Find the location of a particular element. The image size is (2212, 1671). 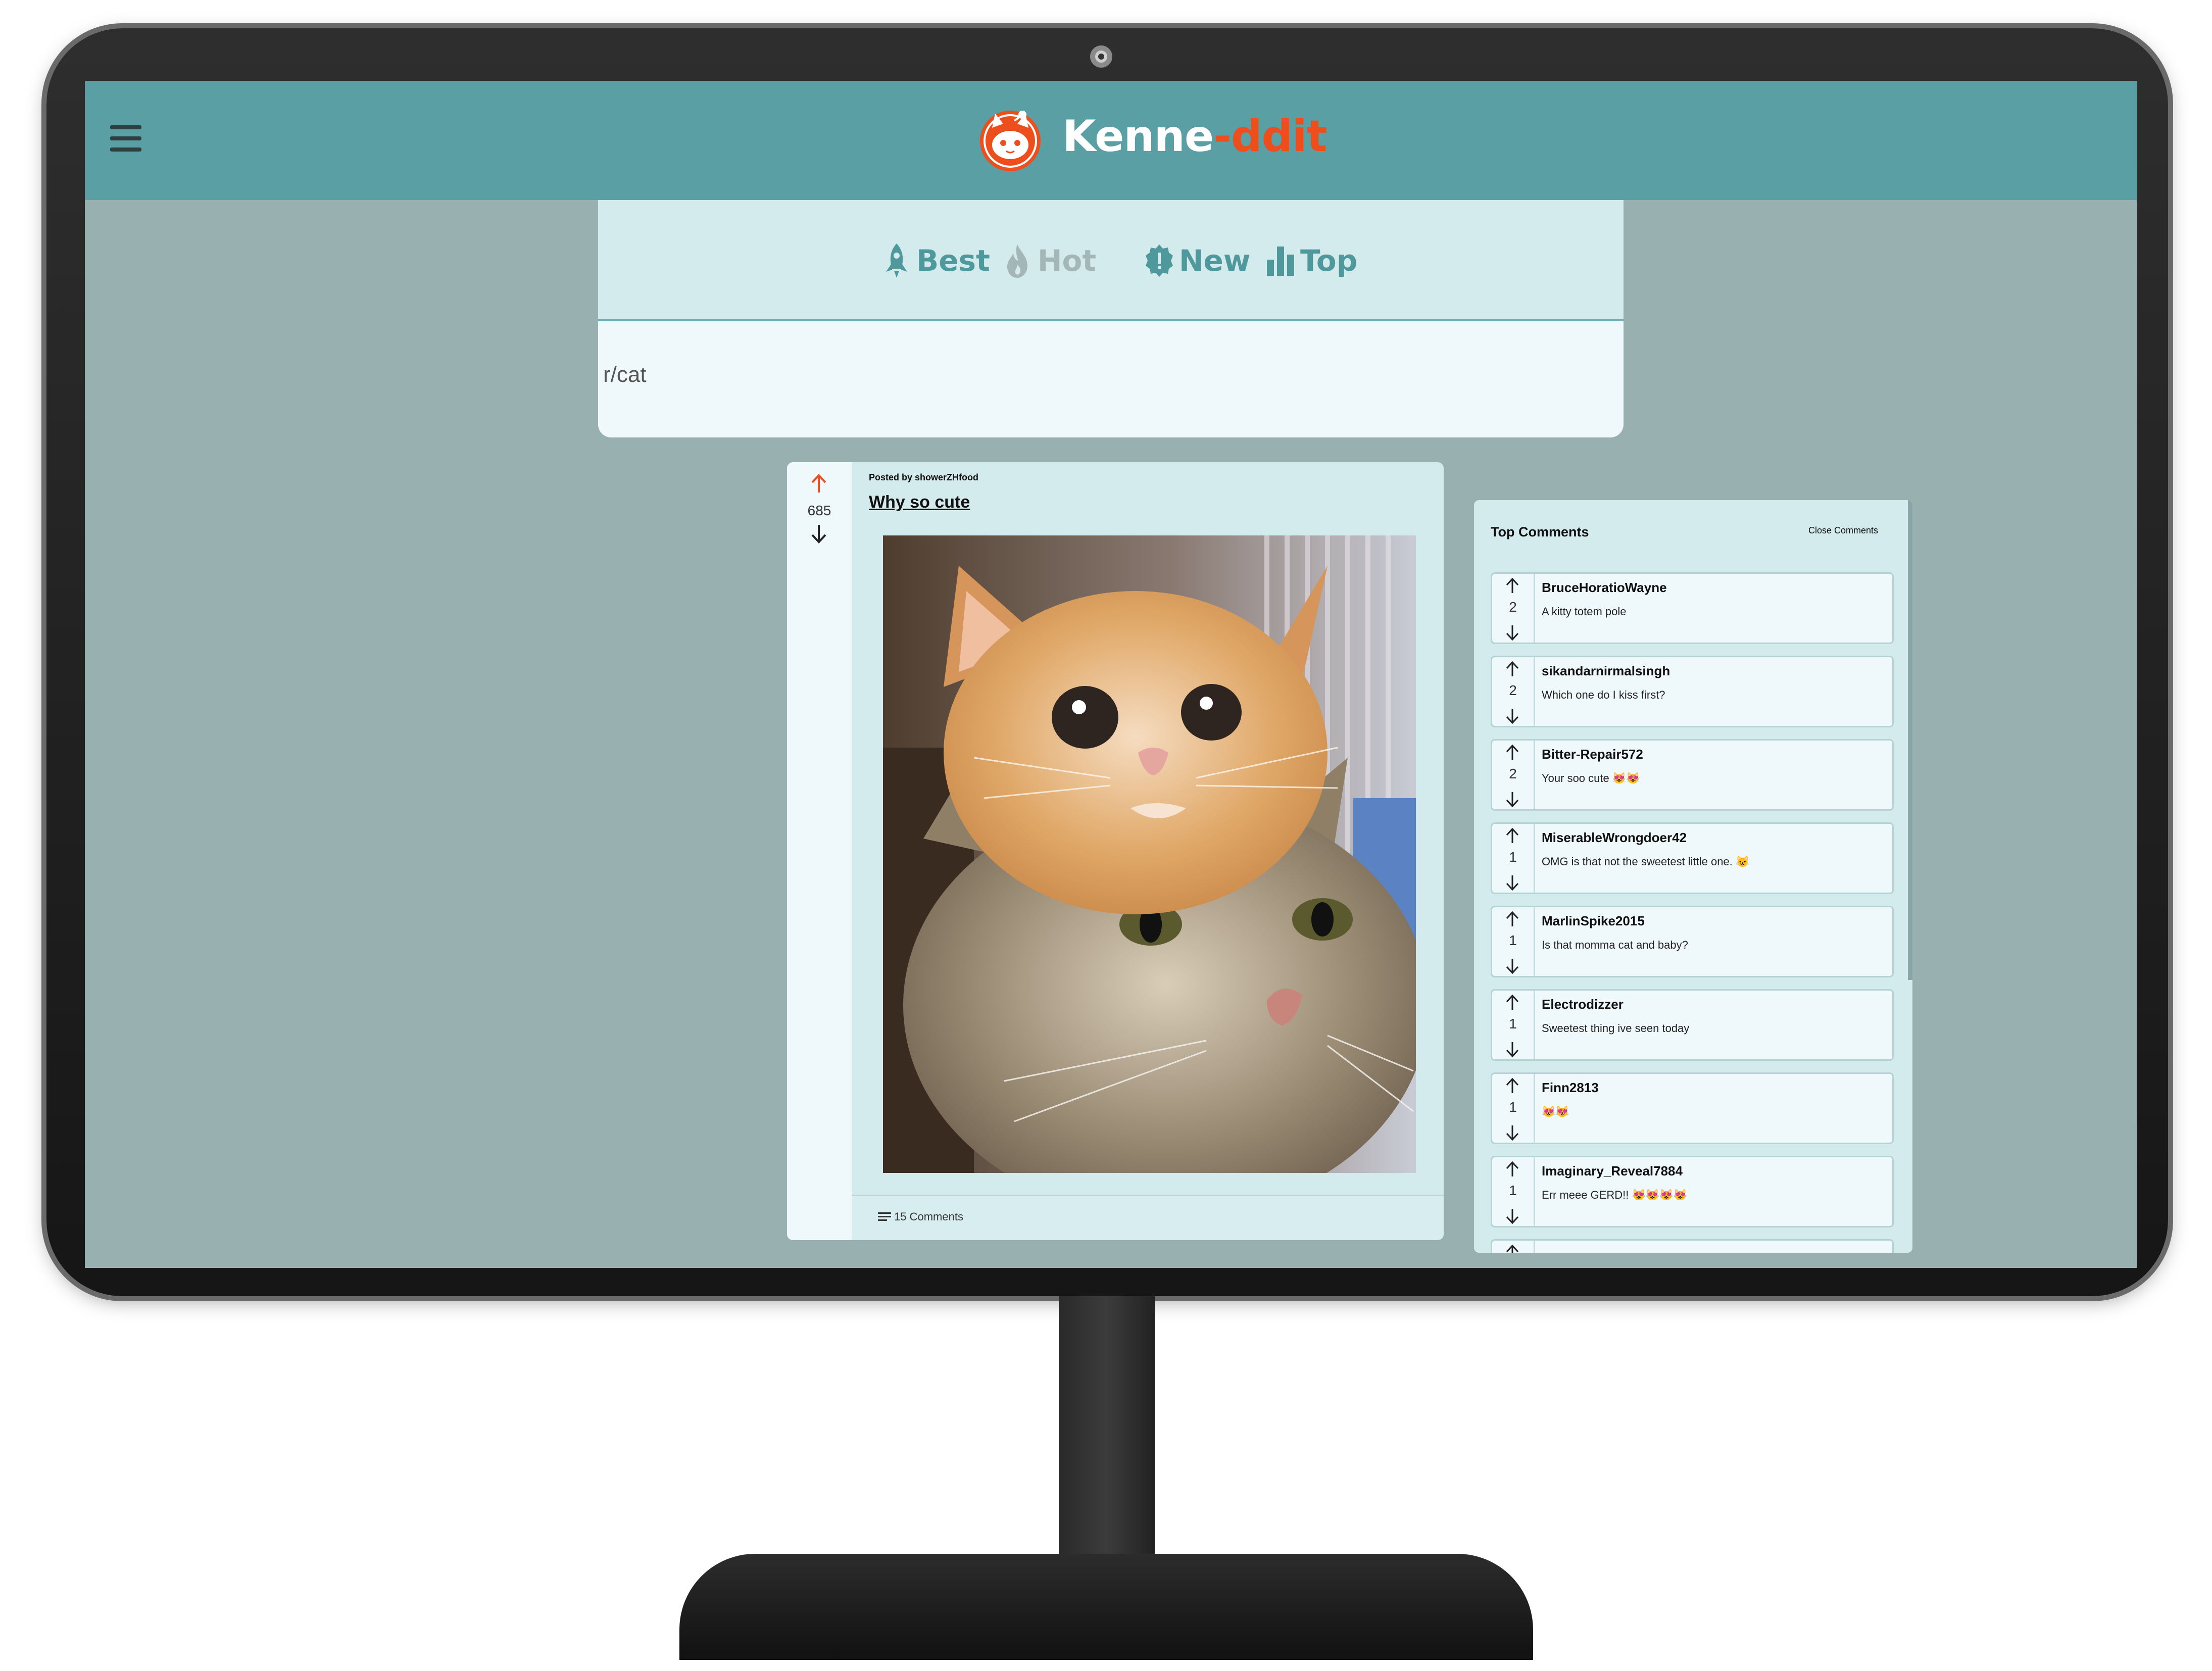

comment-text: A kitty totem pole is located at coordinates (1584, 611).